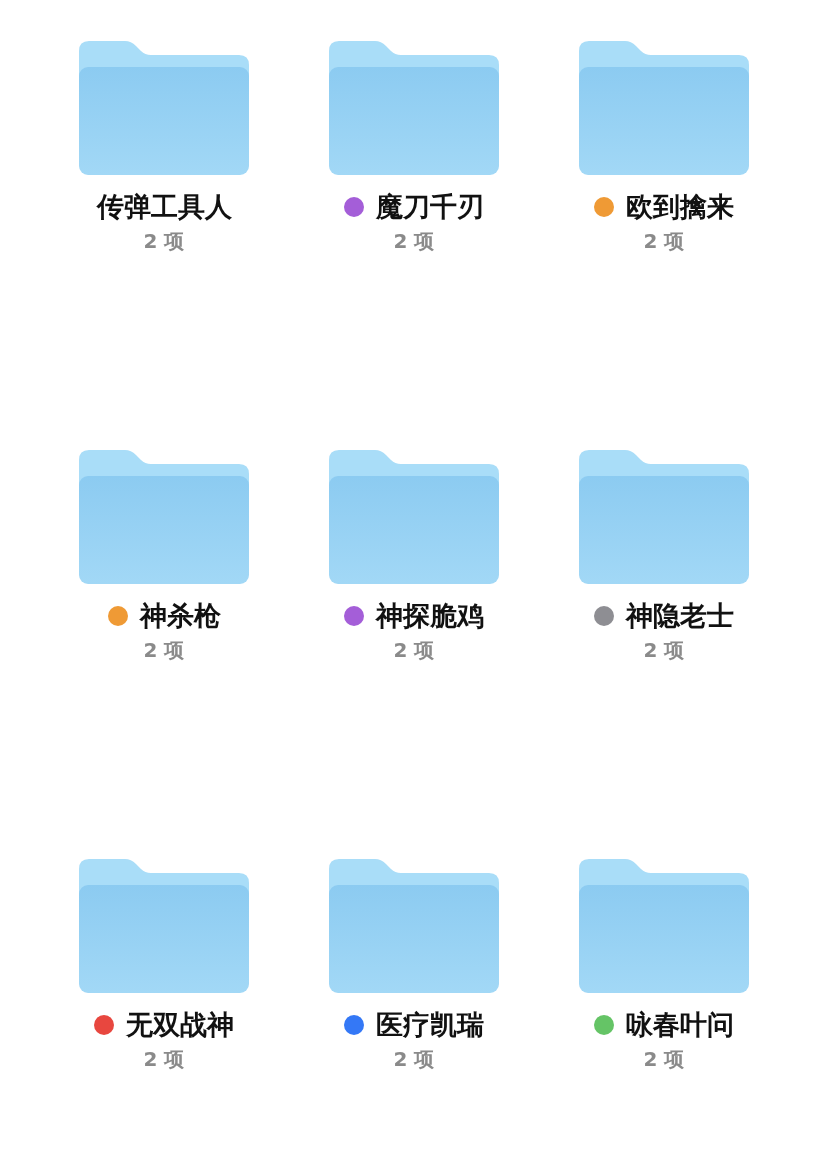 This screenshot has width=828, height=1152. I want to click on folder-name: 神杀枪, so click(180, 616).